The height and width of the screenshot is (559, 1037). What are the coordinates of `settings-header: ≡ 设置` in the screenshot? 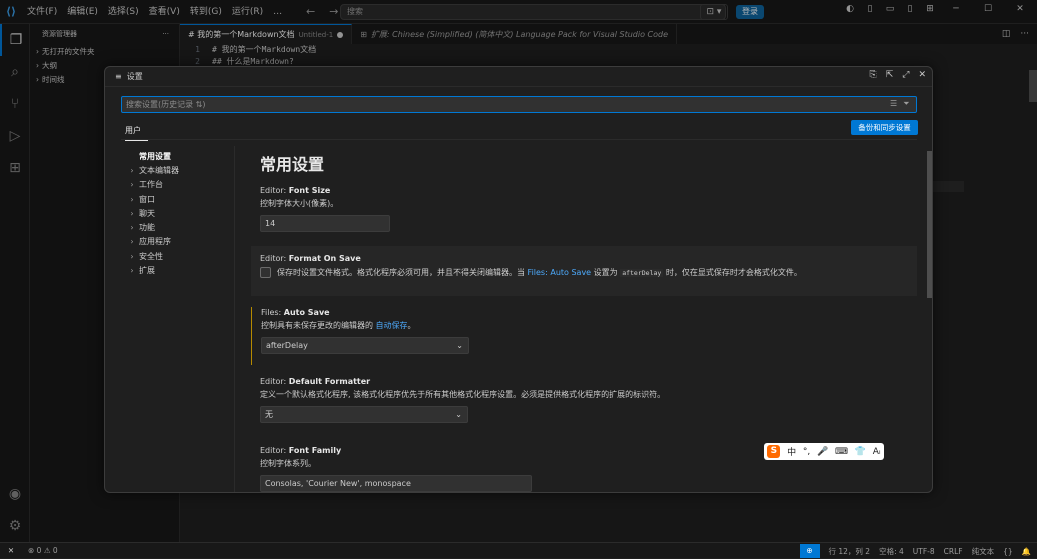 It's located at (518, 77).